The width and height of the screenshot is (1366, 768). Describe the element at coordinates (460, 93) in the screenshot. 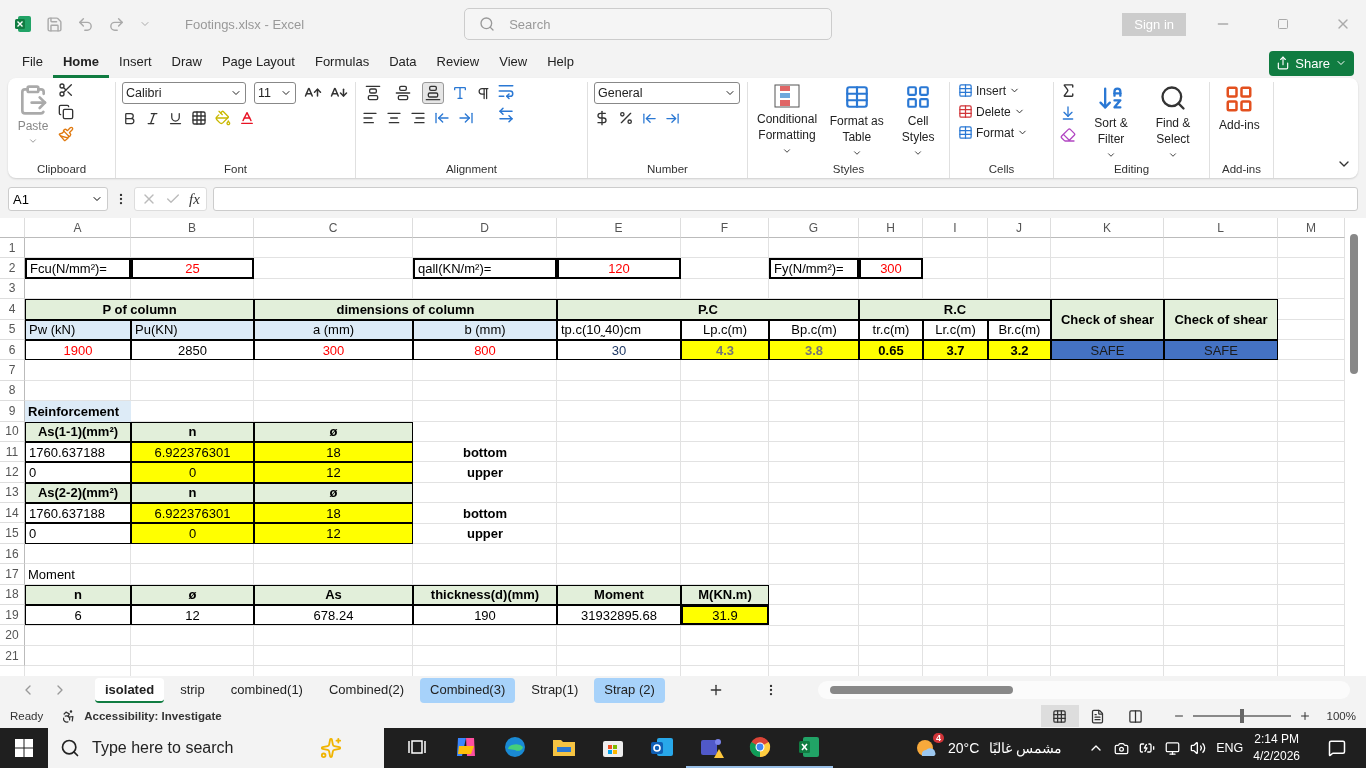

I see `orientation-icon` at that location.